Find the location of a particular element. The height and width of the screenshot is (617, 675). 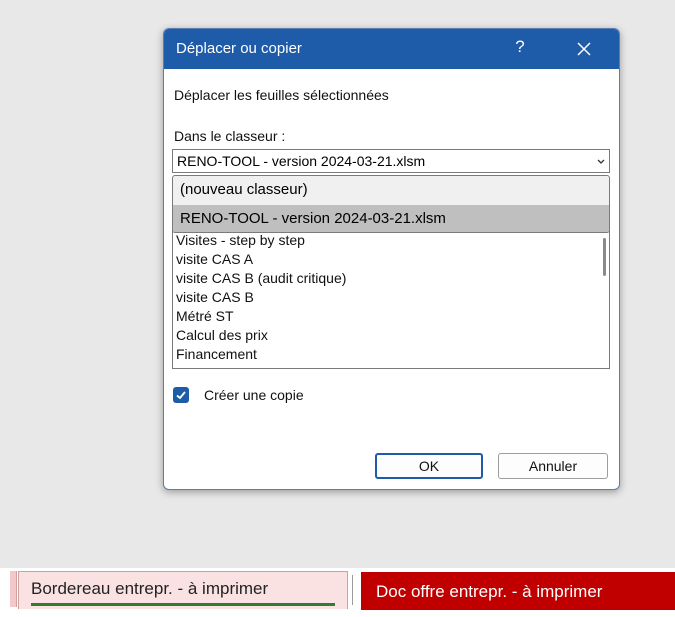

move-sheets-label: Déplacer les feuilles sélectionnées is located at coordinates (281, 95).